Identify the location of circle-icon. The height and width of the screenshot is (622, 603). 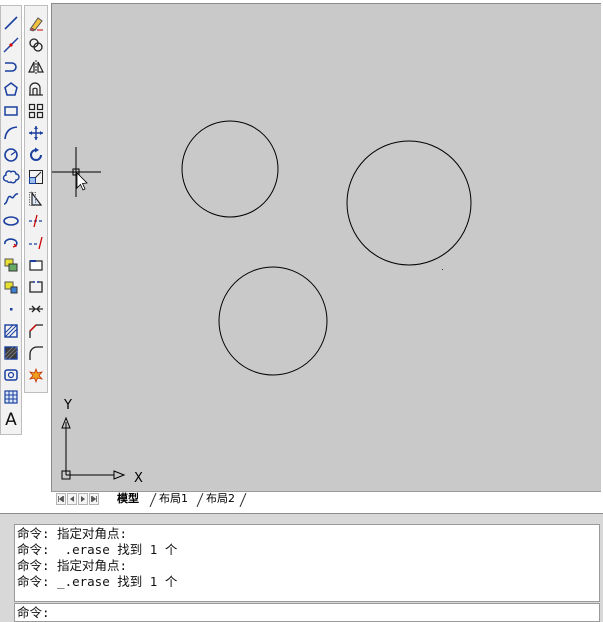
(11, 155).